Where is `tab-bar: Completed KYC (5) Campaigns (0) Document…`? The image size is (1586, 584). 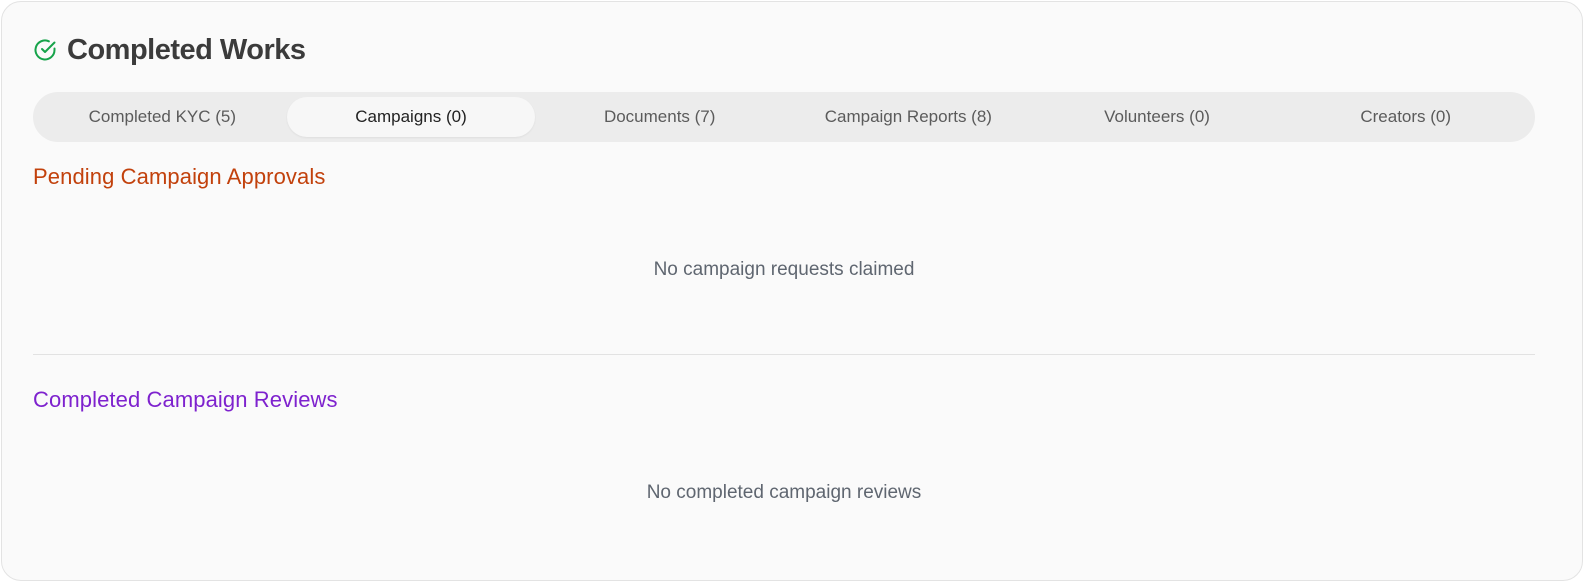 tab-bar: Completed KYC (5) Campaigns (0) Document… is located at coordinates (784, 117).